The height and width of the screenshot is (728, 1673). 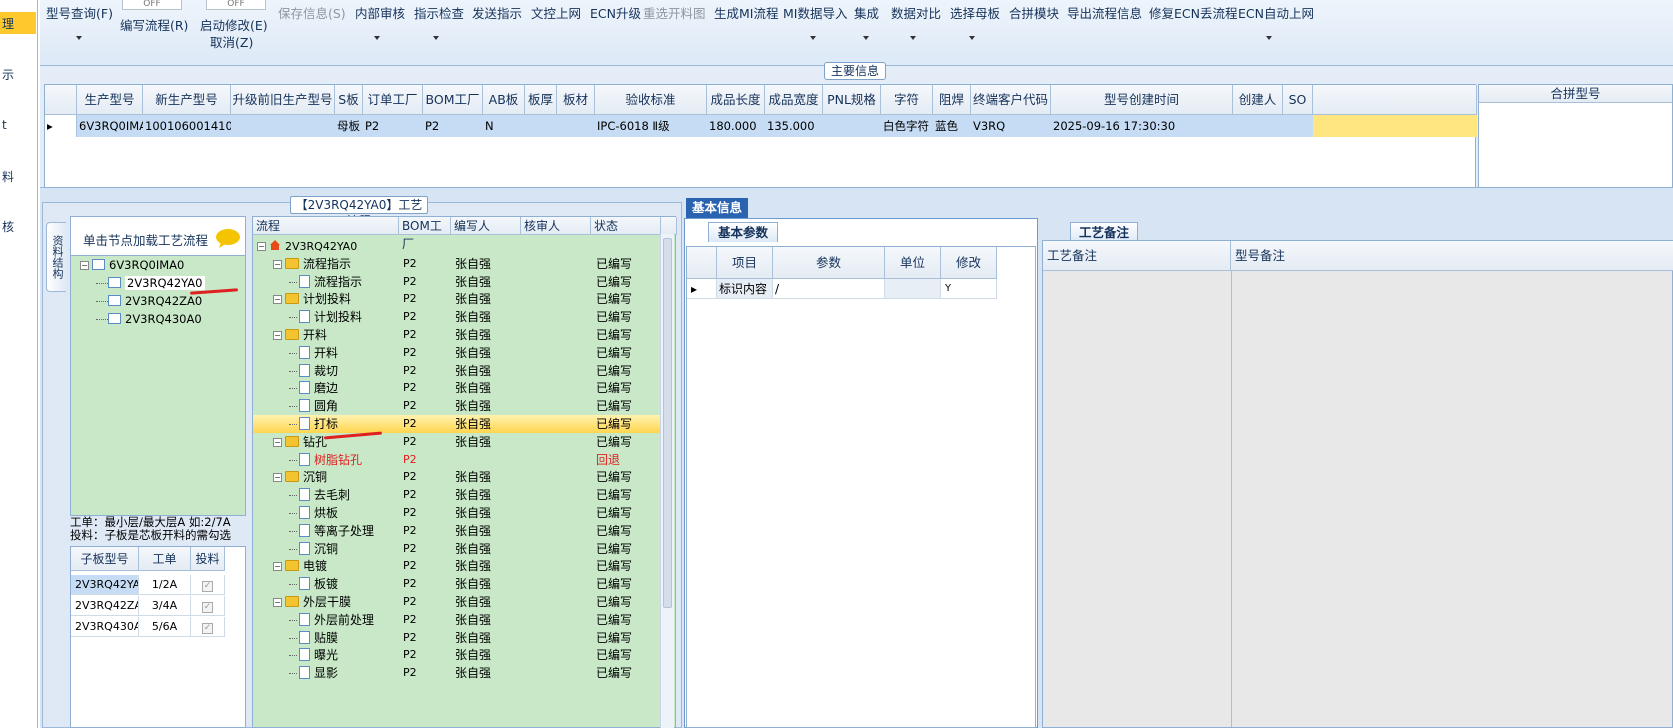 I want to click on param-modify: Y, so click(x=969, y=289).